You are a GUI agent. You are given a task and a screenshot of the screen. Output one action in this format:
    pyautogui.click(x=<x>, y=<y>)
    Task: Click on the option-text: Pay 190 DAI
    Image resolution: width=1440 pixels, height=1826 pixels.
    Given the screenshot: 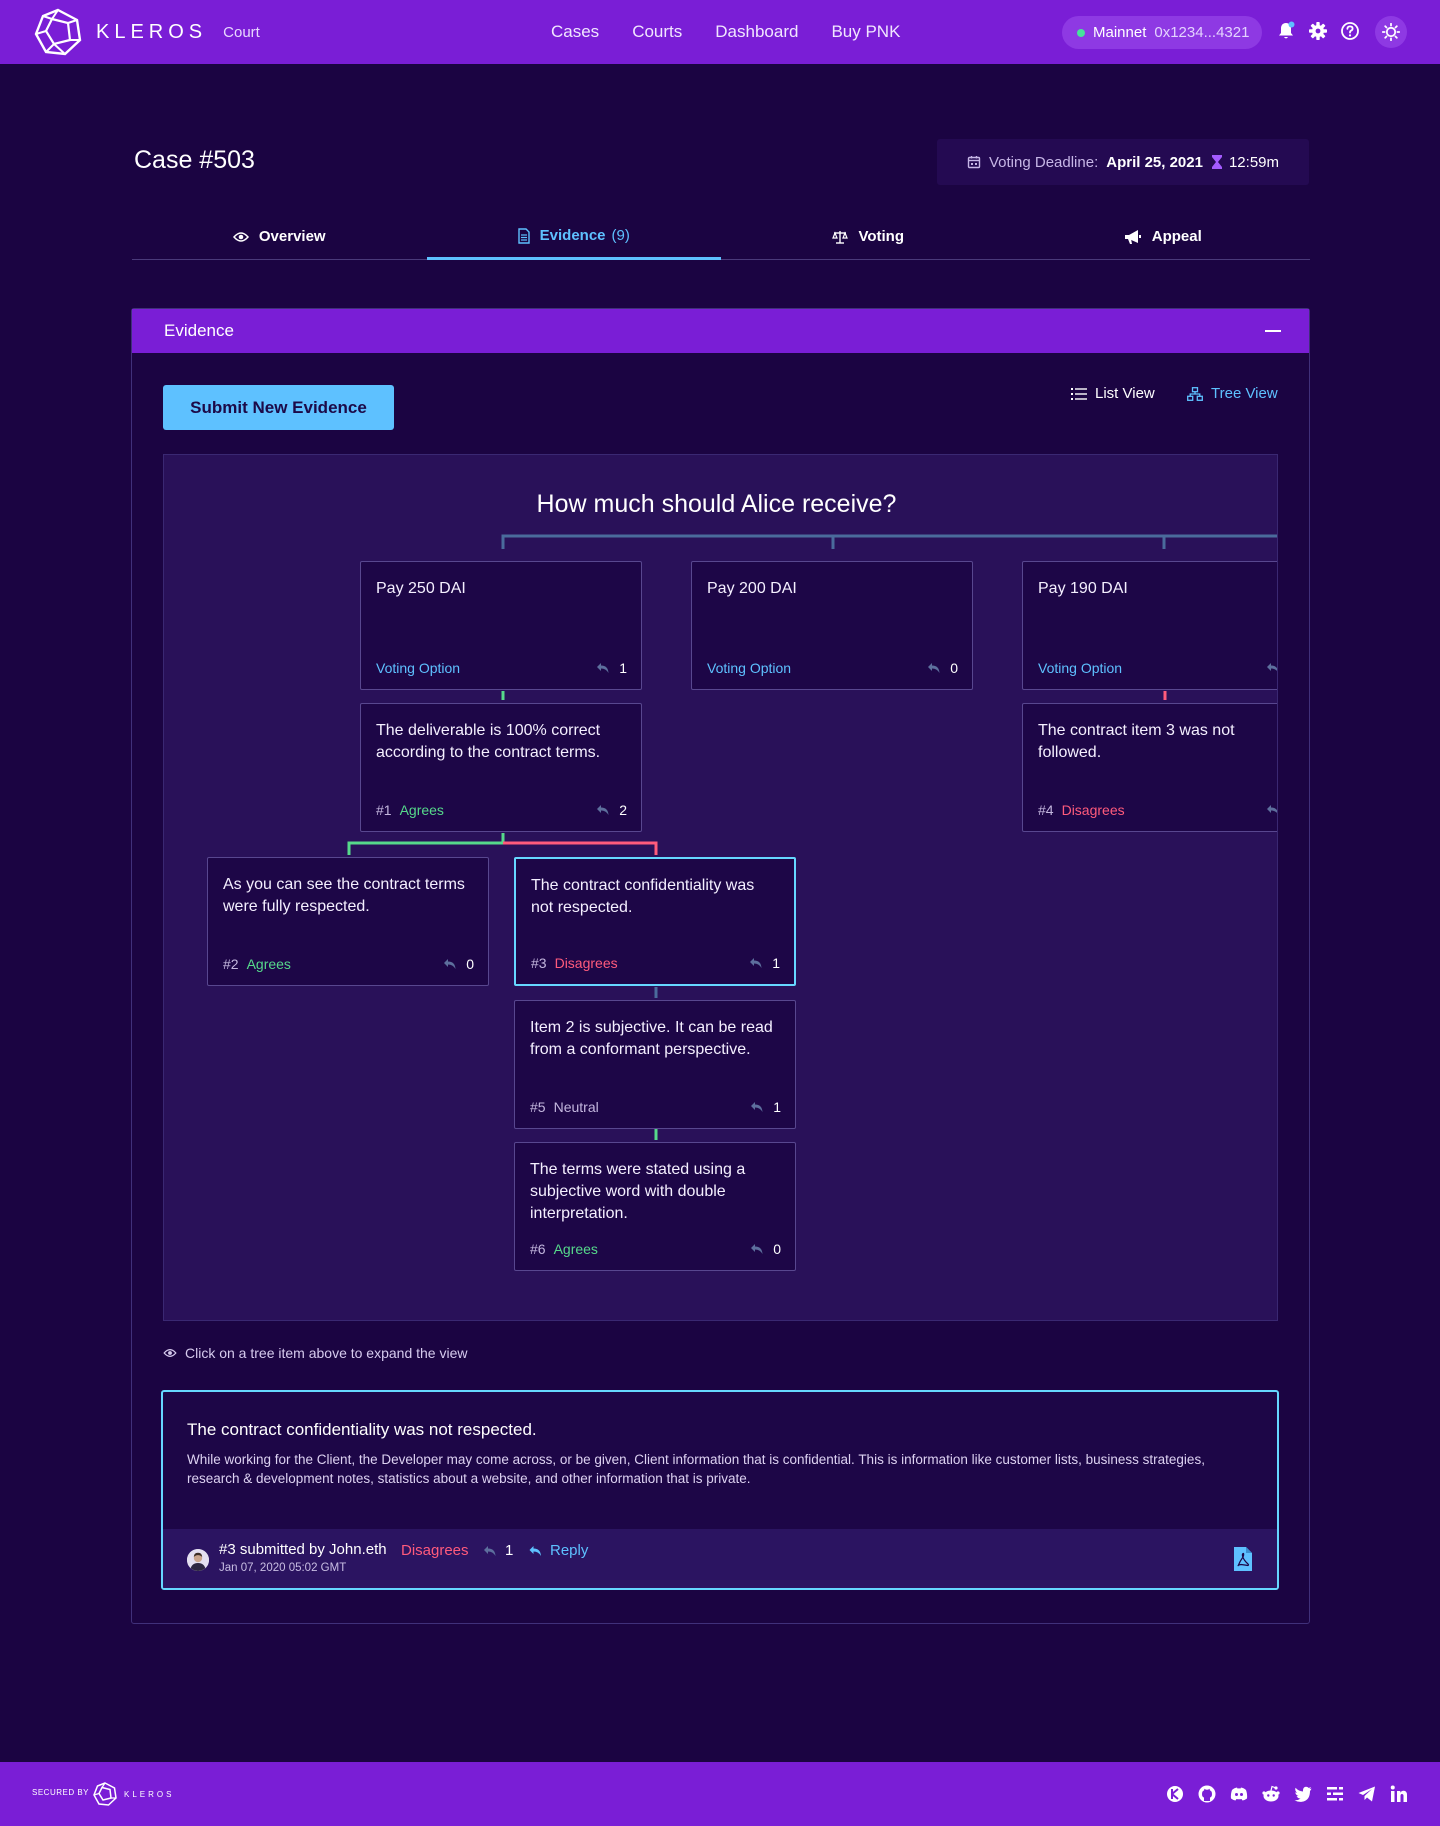 What is the action you would take?
    pyautogui.click(x=1083, y=588)
    